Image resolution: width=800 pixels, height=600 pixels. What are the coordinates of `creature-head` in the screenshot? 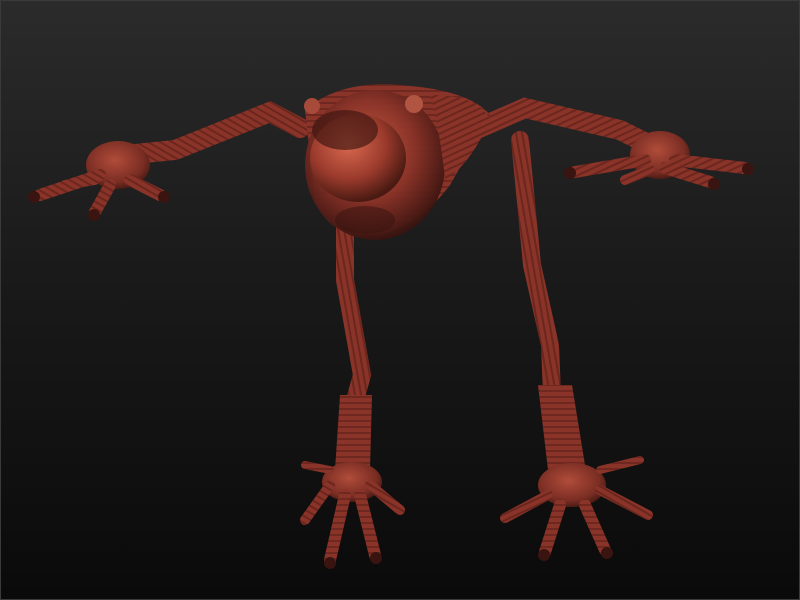 It's located at (397, 162).